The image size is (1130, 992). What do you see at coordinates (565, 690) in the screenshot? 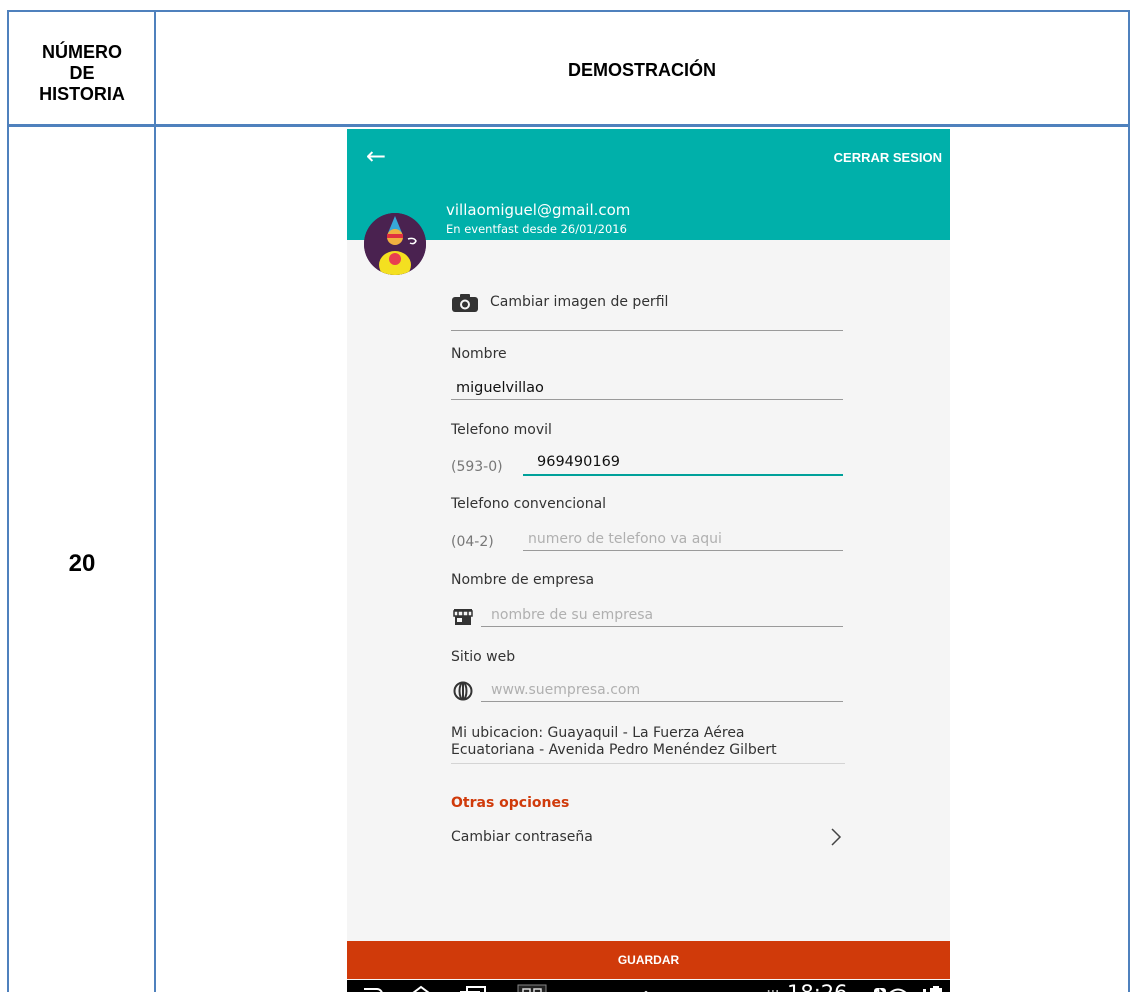
I see `website-input: www.suempresa.com` at bounding box center [565, 690].